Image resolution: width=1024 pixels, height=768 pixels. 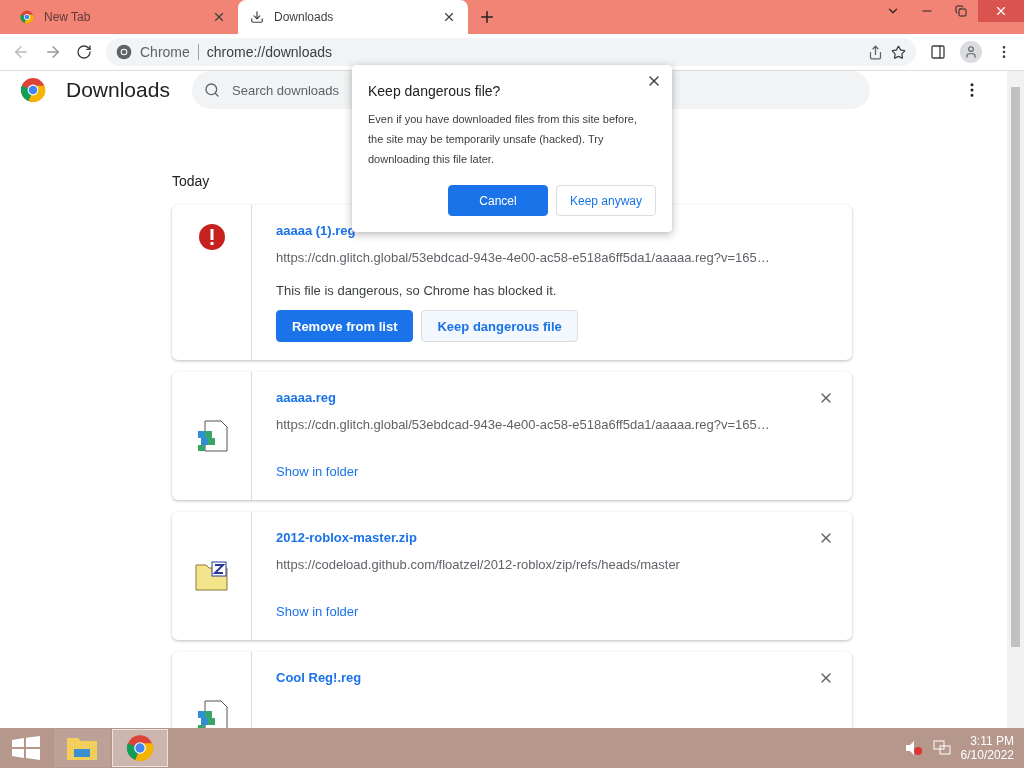 I want to click on browser-tab: Downloads, so click(x=353, y=17).